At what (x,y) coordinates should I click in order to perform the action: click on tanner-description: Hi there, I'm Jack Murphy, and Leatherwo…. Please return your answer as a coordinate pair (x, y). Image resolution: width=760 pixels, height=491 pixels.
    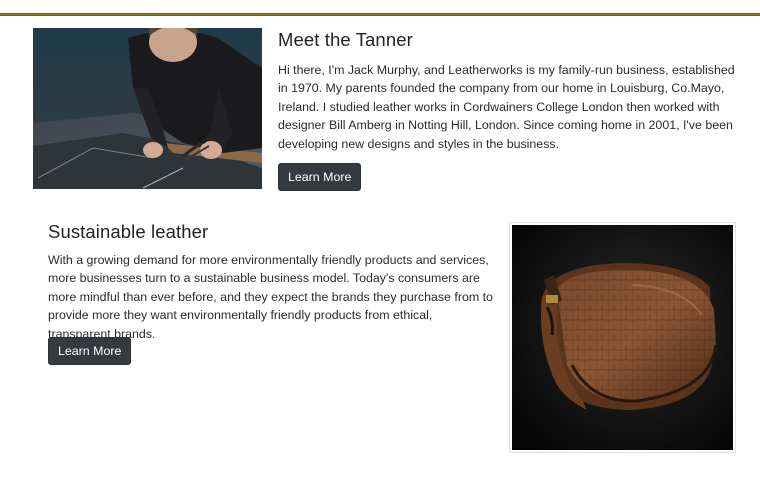
    Looking at the image, I should click on (506, 107).